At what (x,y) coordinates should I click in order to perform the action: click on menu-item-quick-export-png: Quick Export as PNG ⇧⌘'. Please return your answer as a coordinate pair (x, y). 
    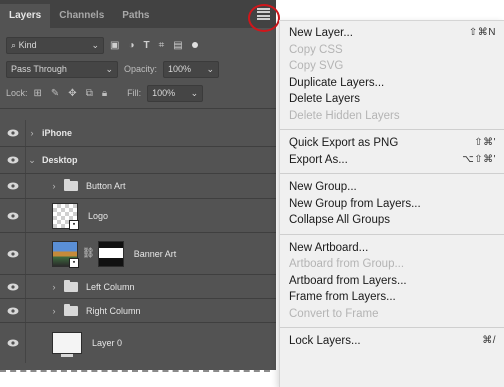
    Looking at the image, I should click on (392, 143).